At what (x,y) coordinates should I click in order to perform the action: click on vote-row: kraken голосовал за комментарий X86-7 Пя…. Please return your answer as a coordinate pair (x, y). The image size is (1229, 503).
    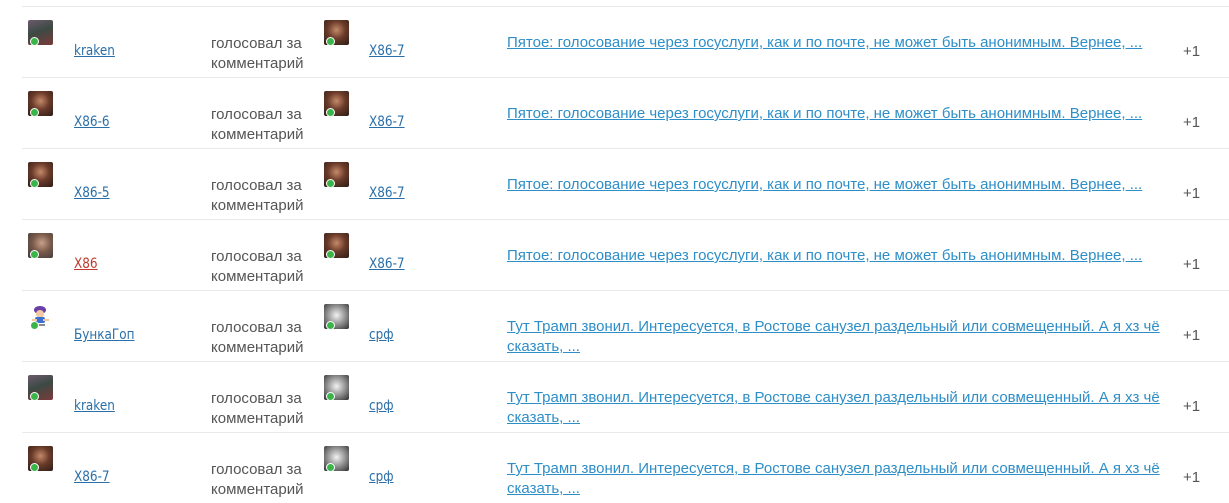
    Looking at the image, I should click on (625, 42).